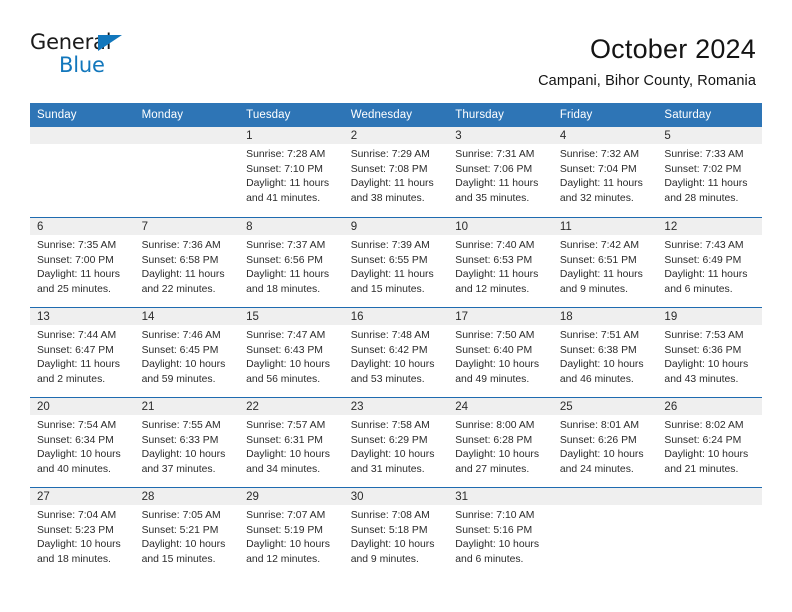 The image size is (792, 612). Describe the element at coordinates (181, 515) in the screenshot. I see `day-detail-line: Sunrise: 7:05 AM` at that location.